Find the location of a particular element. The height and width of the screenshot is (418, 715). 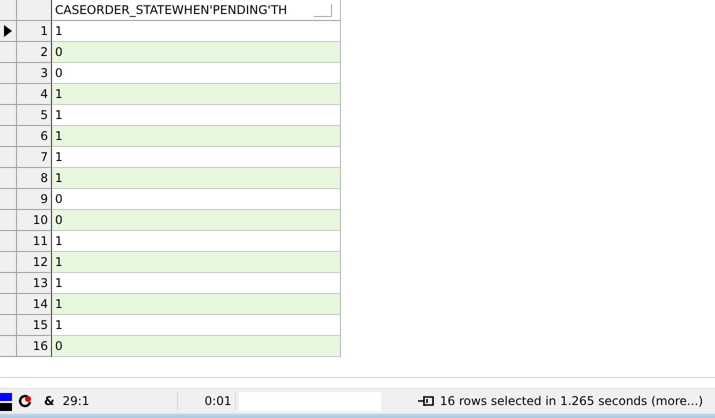

symbol-label: & is located at coordinates (49, 401).